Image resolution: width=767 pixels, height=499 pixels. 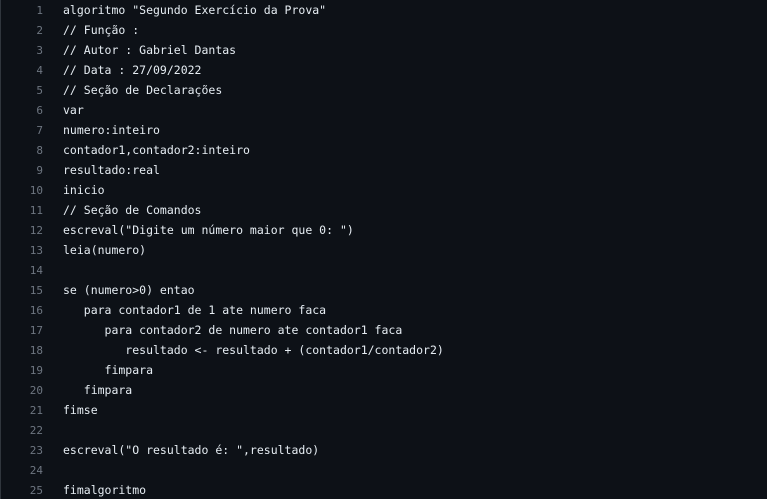 I want to click on code-line: 9 resultado:real, so click(x=384, y=170).